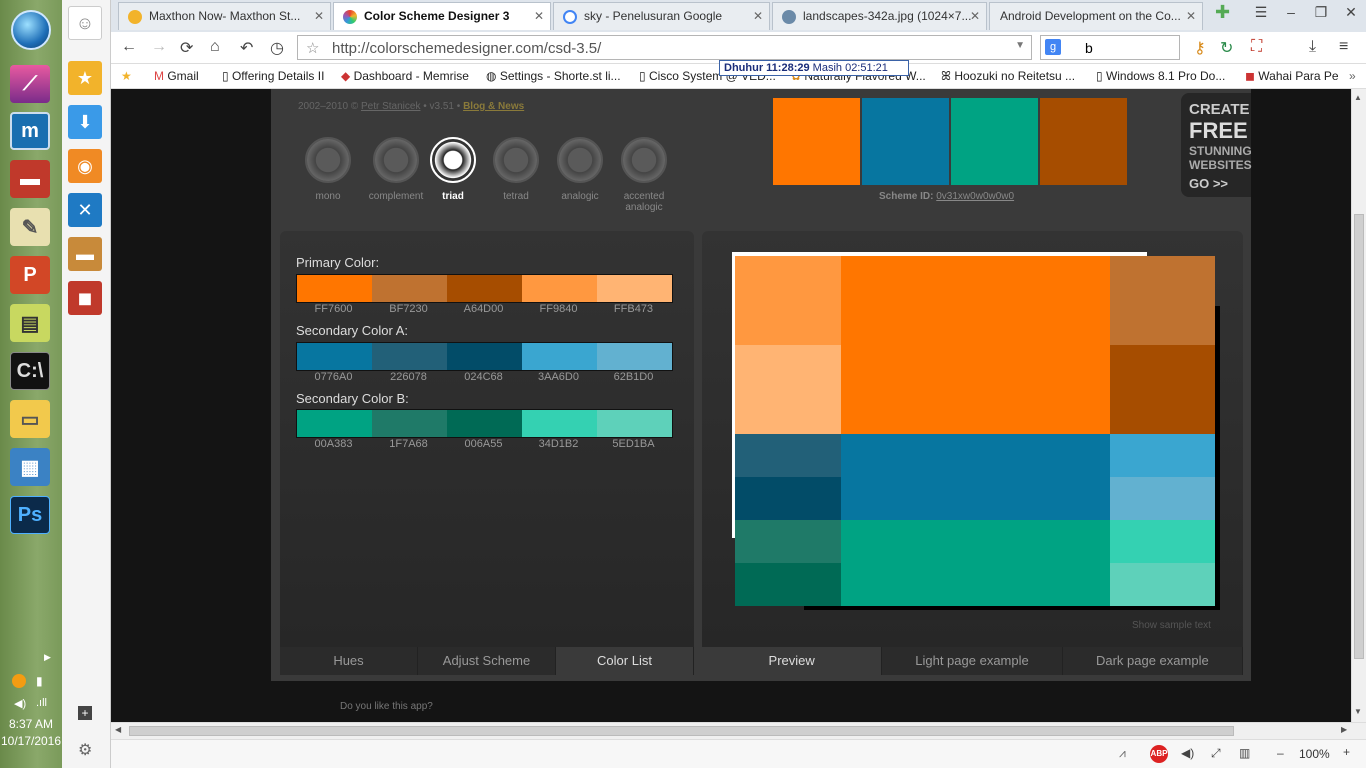  I want to click on sound-icon: ◀), so click(1187, 753).